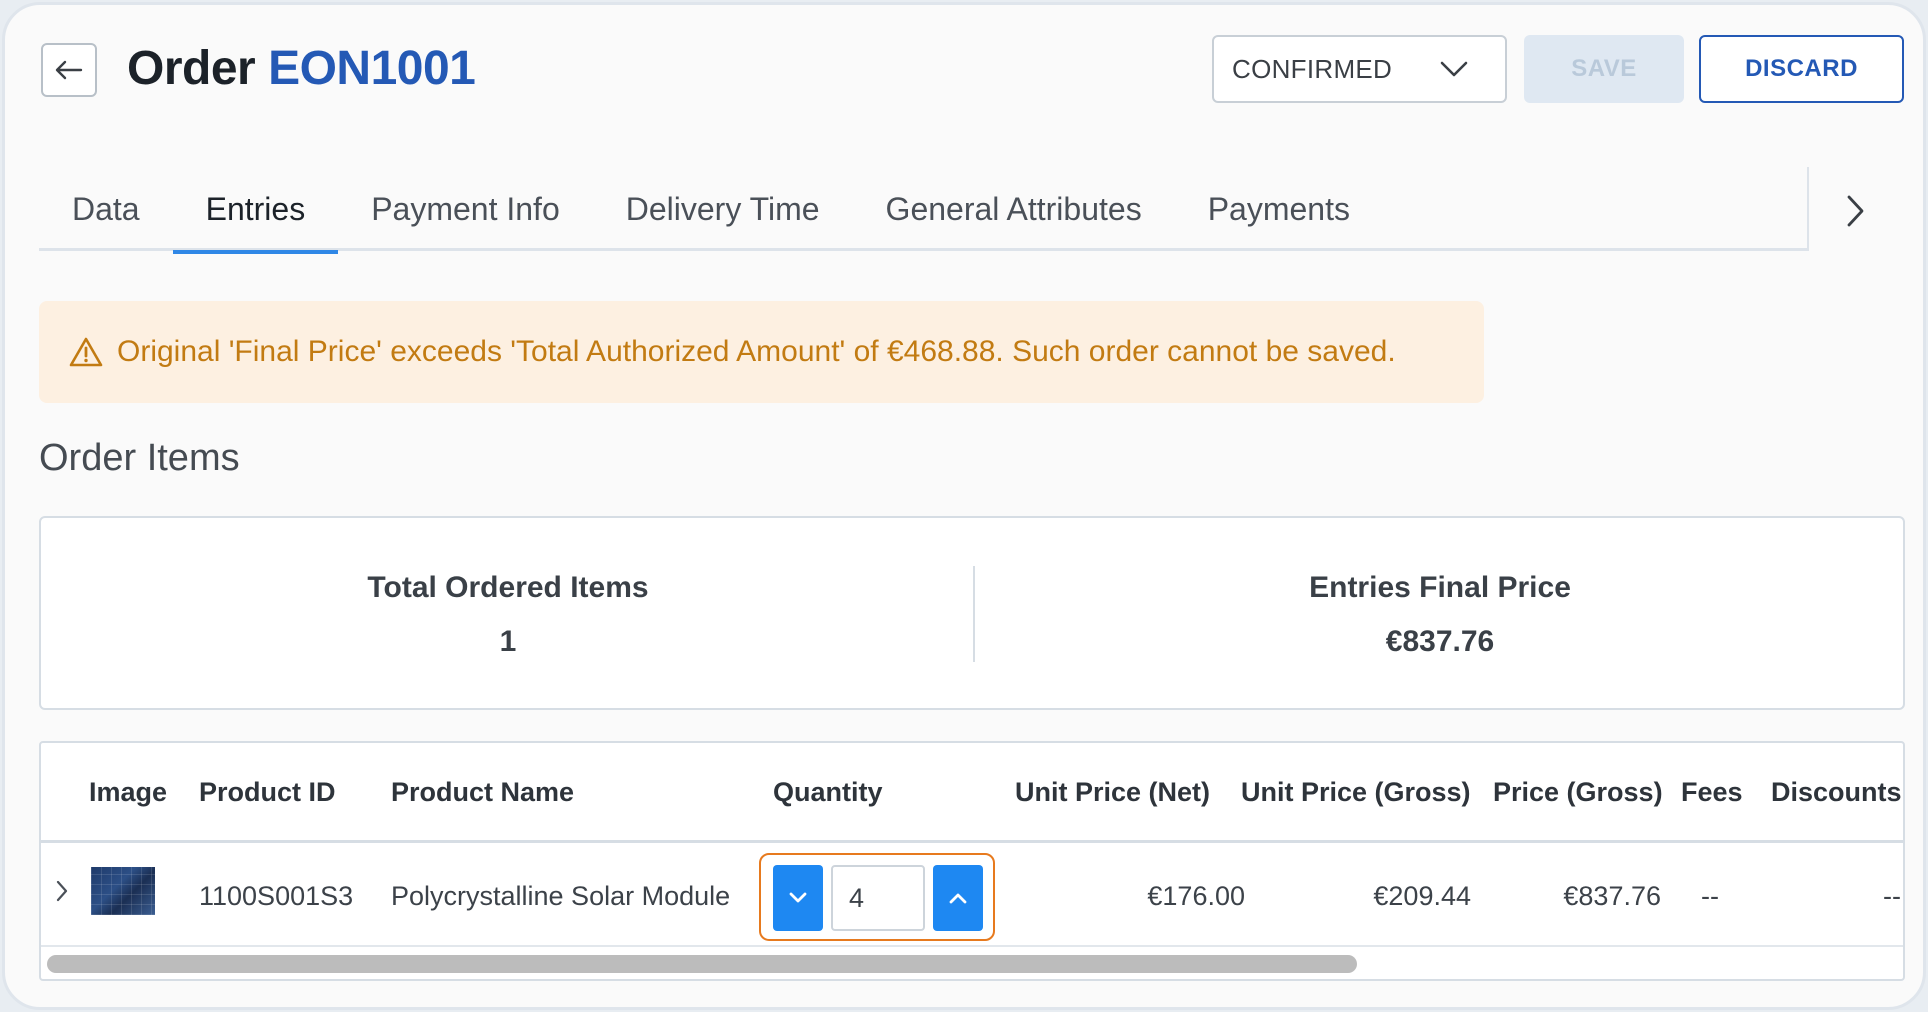  What do you see at coordinates (1113, 792) in the screenshot?
I see `column-header-unit-price-net: Unit Price (Net)` at bounding box center [1113, 792].